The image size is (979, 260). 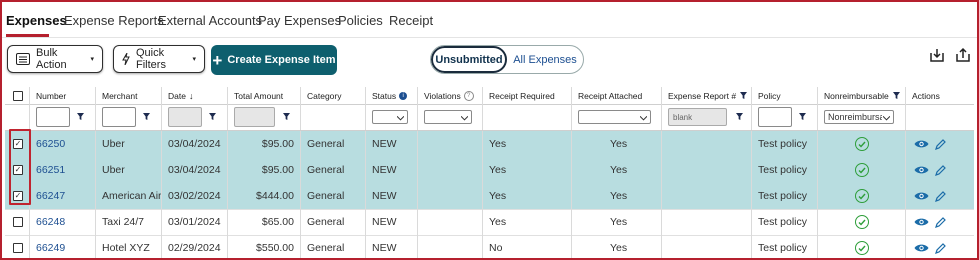 What do you see at coordinates (53, 117) in the screenshot?
I see `filter-number-input` at bounding box center [53, 117].